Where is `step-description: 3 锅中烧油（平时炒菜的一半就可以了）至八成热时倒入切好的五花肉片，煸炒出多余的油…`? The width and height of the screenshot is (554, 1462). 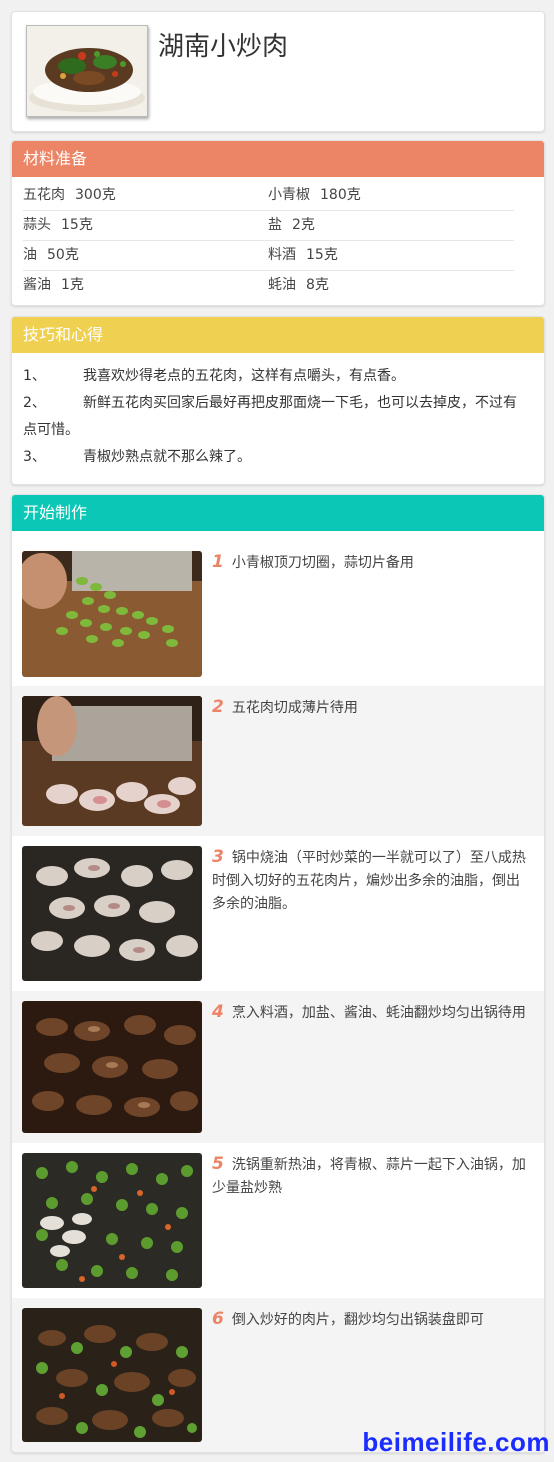
step-description: 3 锅中烧油（平时炒菜的一半就可以了）至八成热时倒入切好的五花肉片，煸炒出多余的油… is located at coordinates (369, 879).